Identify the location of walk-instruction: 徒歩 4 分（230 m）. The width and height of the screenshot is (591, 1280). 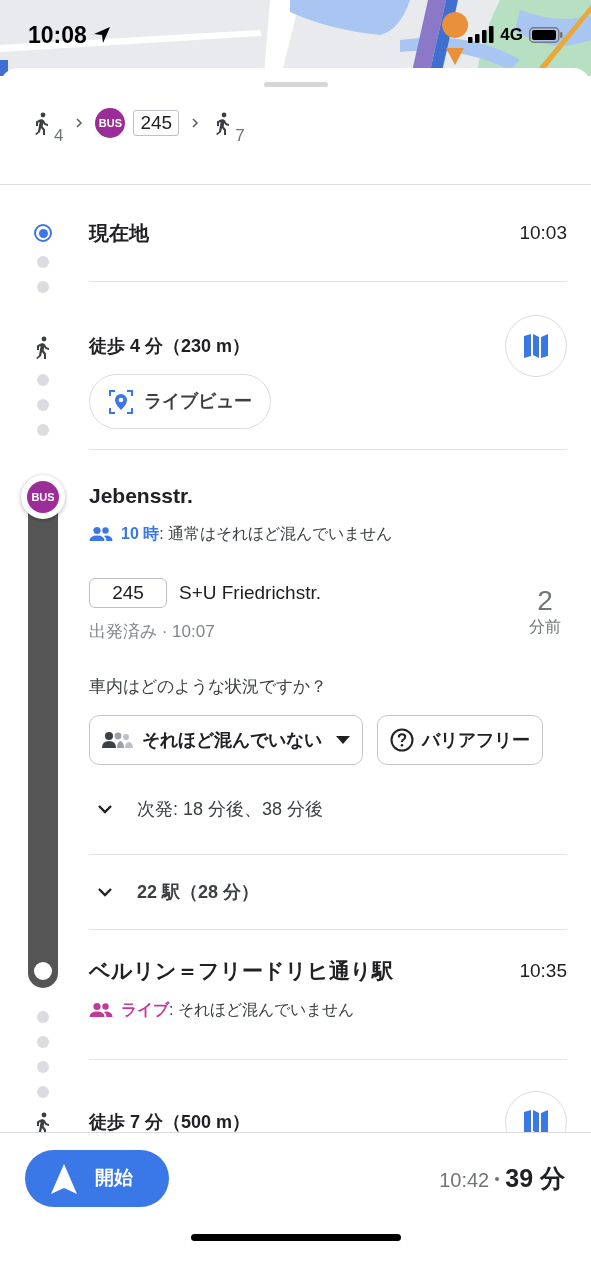
(170, 346).